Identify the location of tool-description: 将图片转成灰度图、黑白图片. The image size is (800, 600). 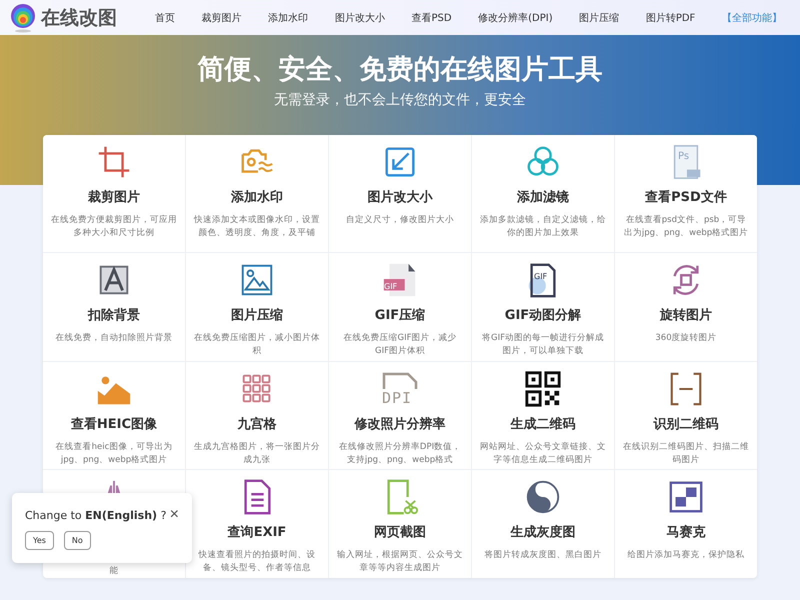
(543, 555).